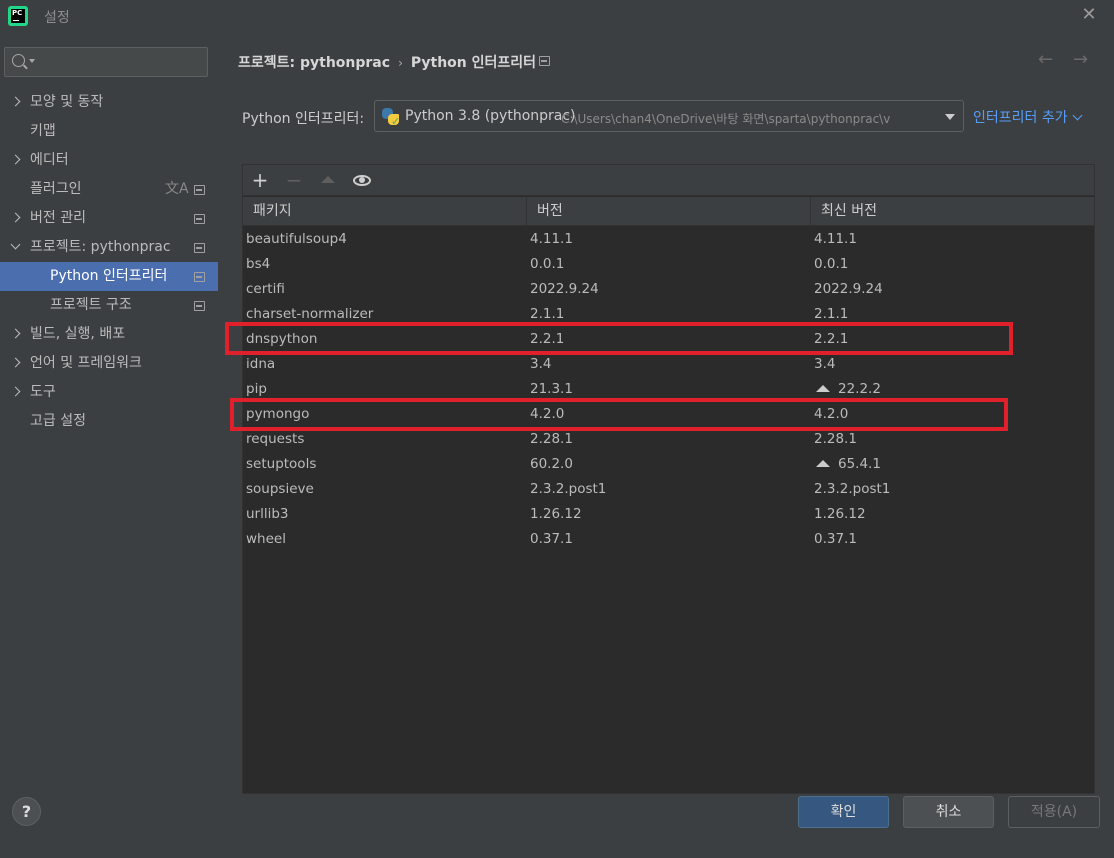 The height and width of the screenshot is (858, 1114). What do you see at coordinates (668, 439) in the screenshot?
I see `table-row: requests 2.28.1 2.28.1` at bounding box center [668, 439].